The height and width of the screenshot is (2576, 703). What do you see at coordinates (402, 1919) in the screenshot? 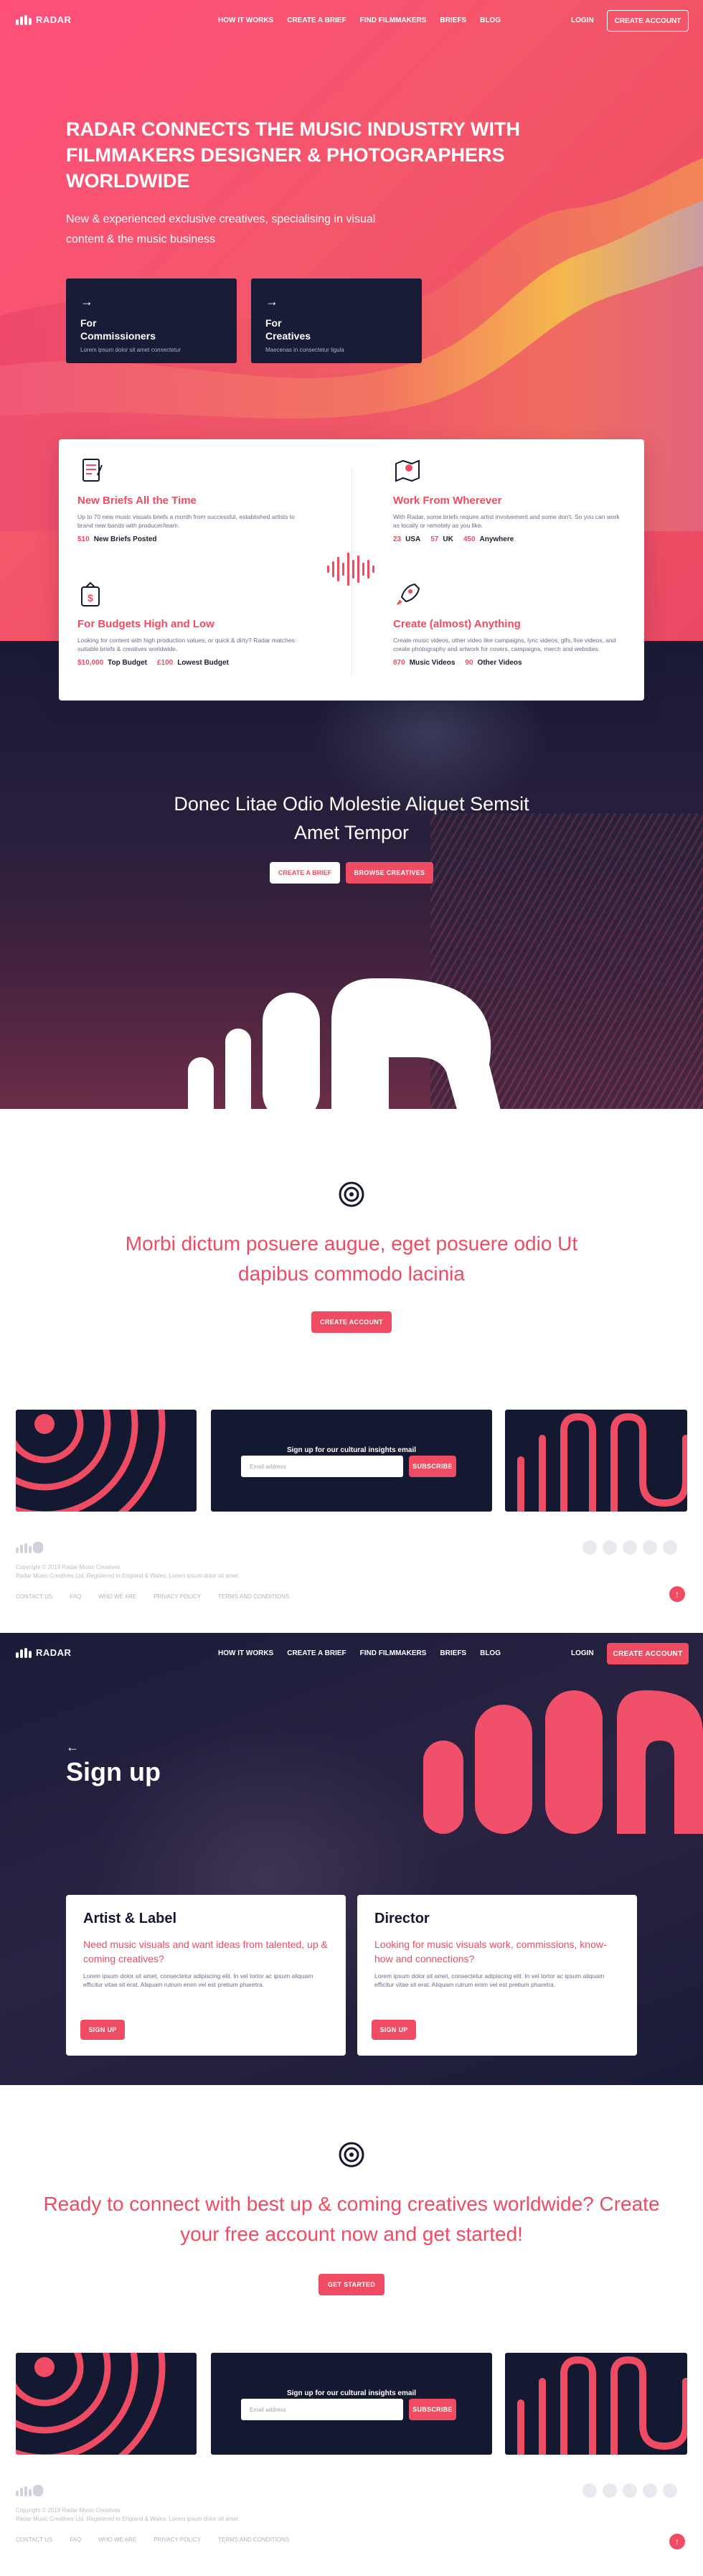
I see `card-title: Director` at bounding box center [402, 1919].